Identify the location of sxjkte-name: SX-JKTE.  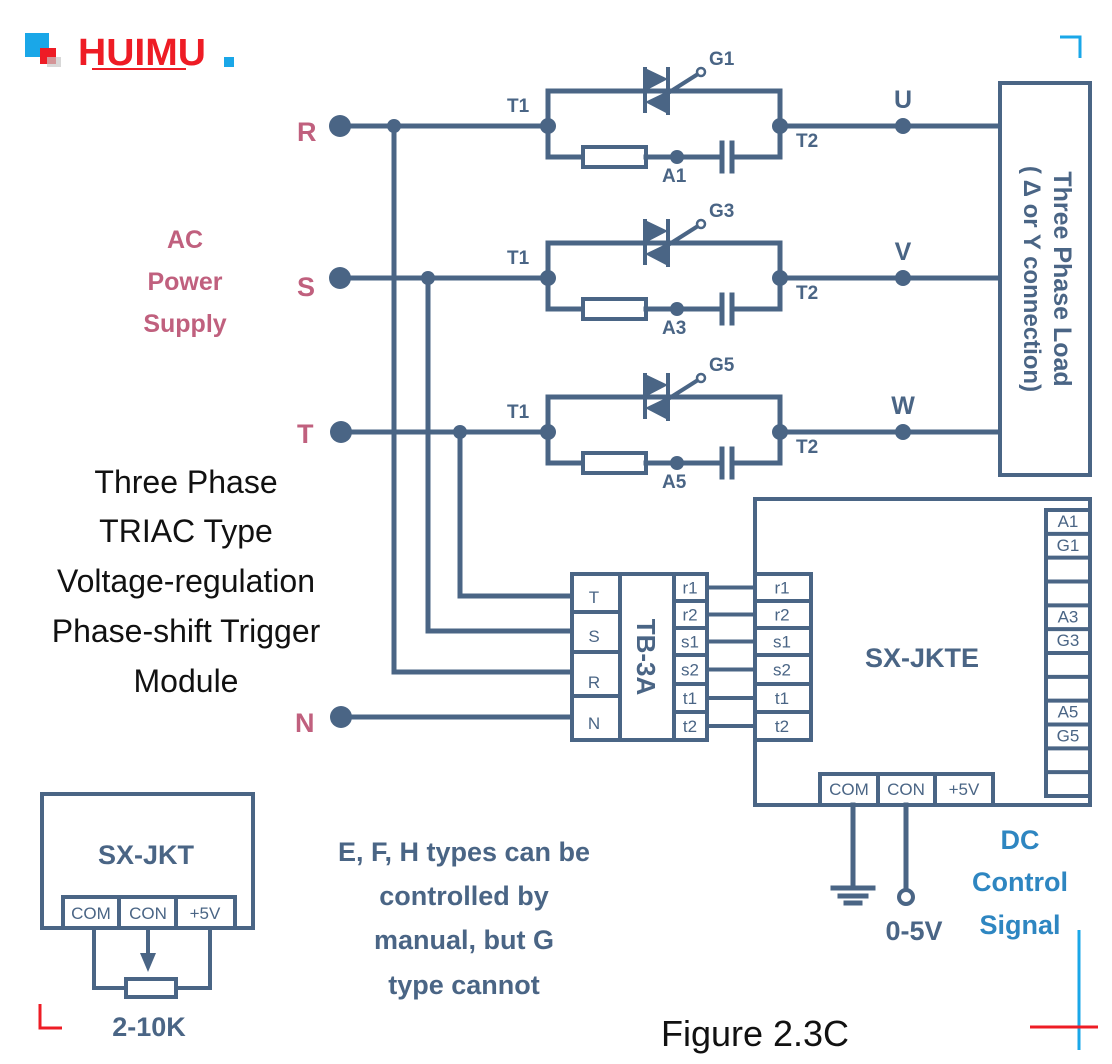
(922, 658).